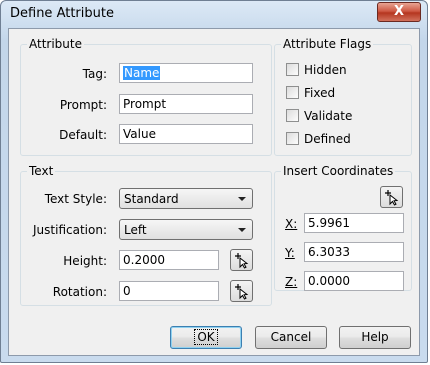  I want to click on default-label: Default:, so click(83, 135).